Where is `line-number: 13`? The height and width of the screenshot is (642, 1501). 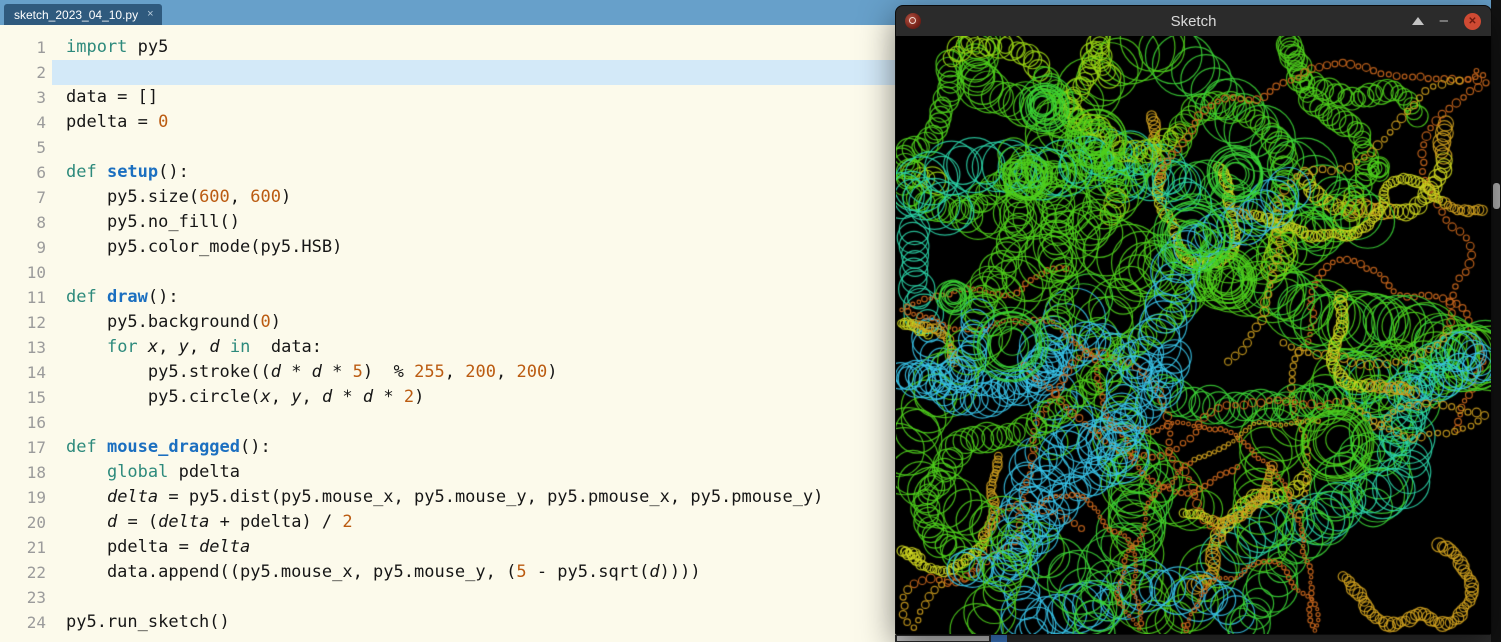
line-number: 13 is located at coordinates (36, 347).